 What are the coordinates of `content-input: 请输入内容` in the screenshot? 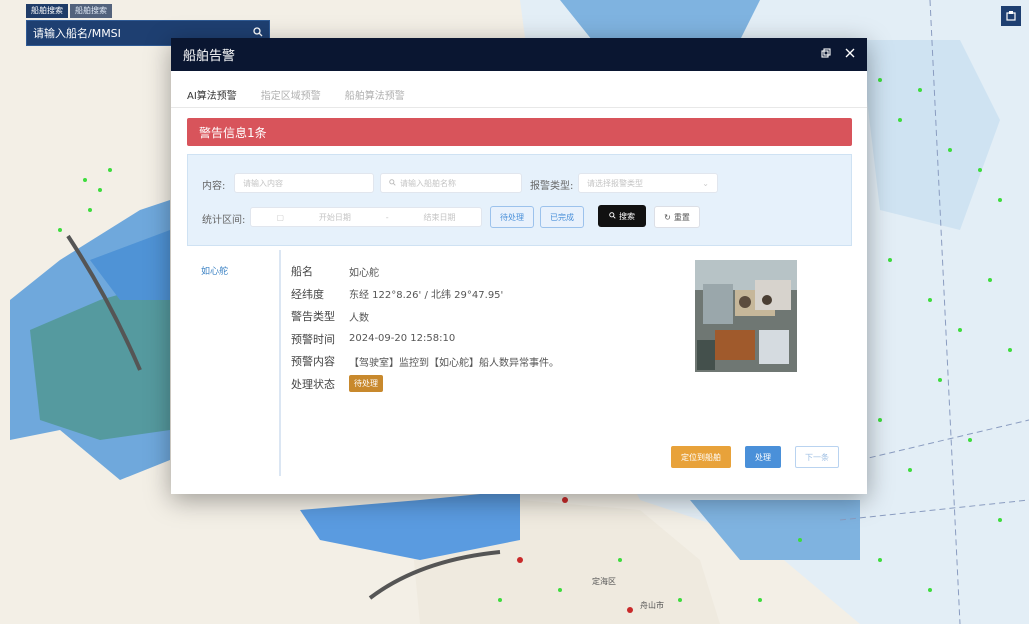 It's located at (304, 183).